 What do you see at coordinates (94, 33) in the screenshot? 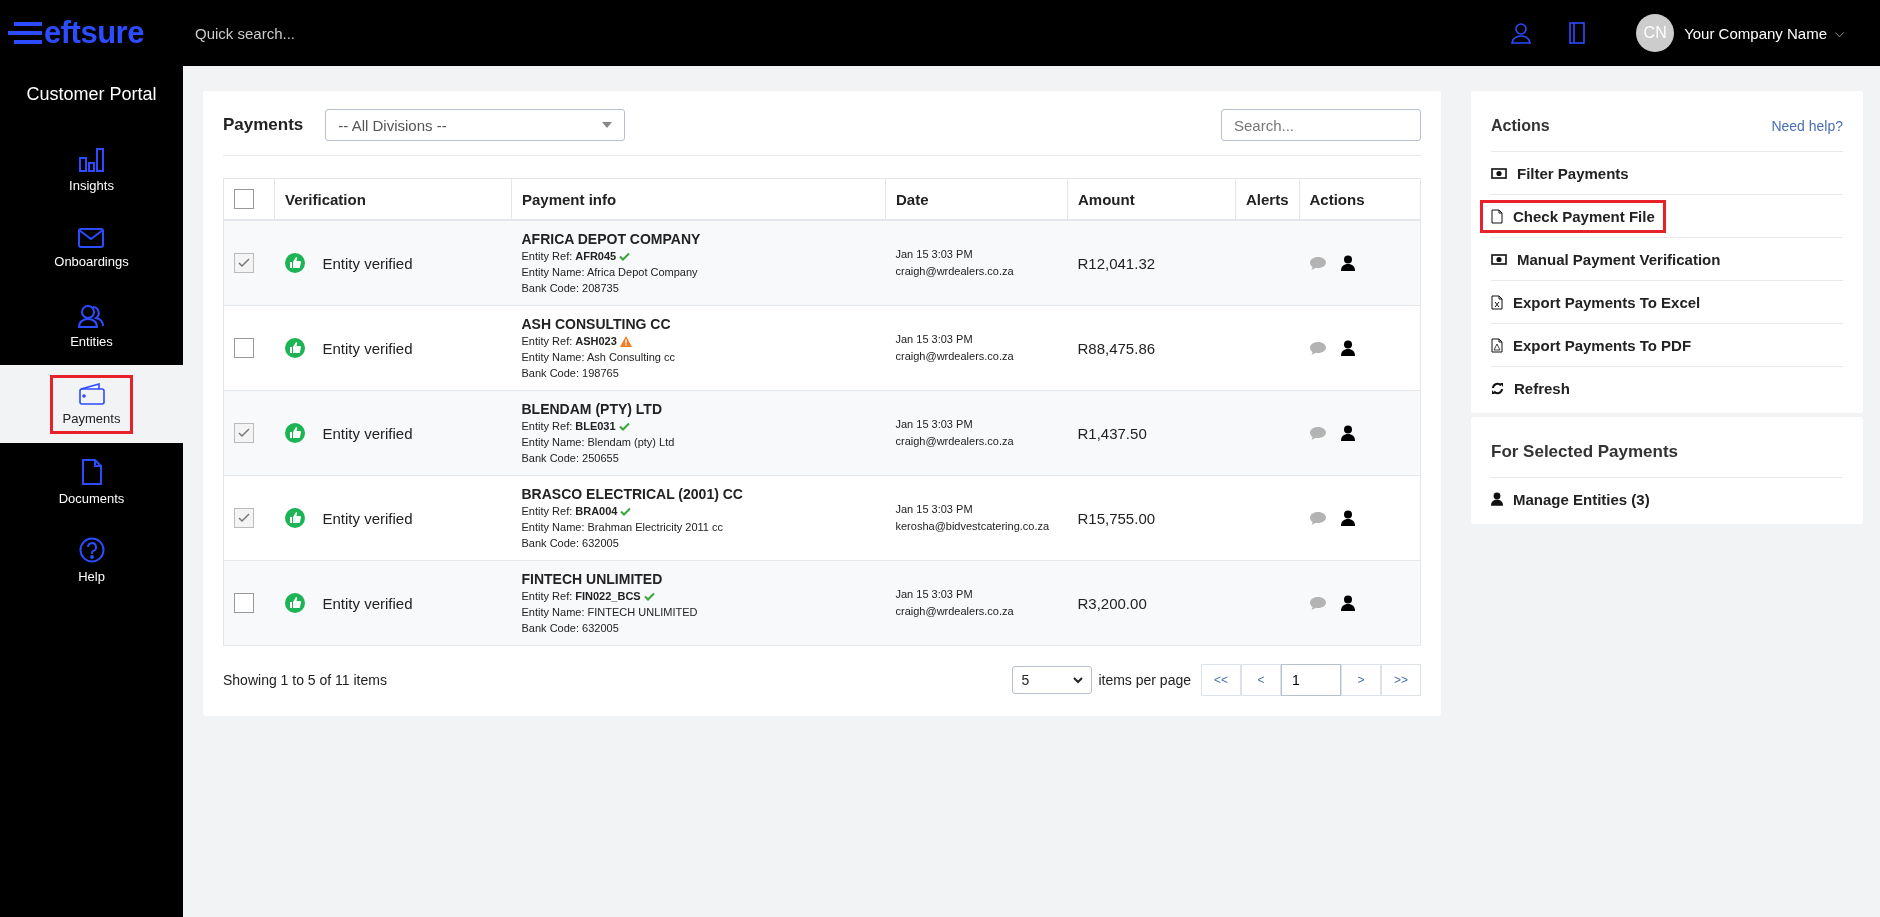
I see `logo: eftsure` at bounding box center [94, 33].